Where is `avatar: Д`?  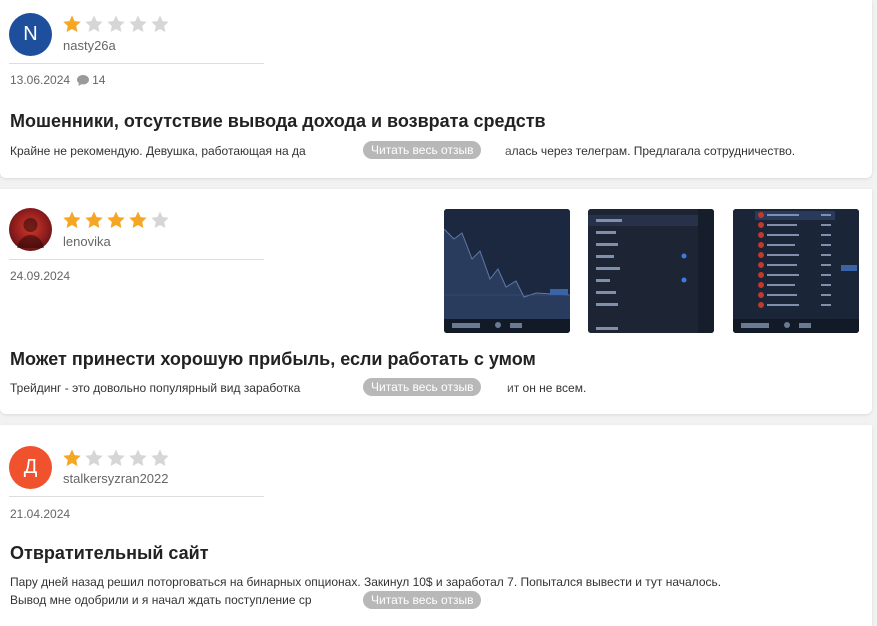
avatar: Д is located at coordinates (30, 467).